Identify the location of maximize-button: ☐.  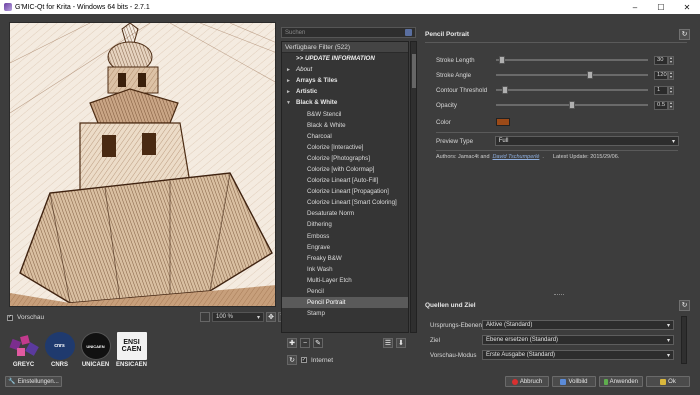
(661, 7).